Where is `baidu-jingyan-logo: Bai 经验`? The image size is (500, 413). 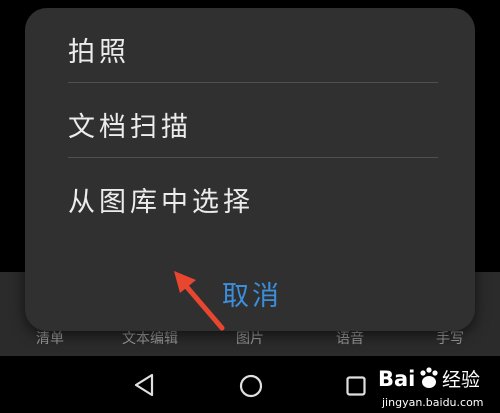
baidu-jingyan-logo: Bai 经验 is located at coordinates (429, 379).